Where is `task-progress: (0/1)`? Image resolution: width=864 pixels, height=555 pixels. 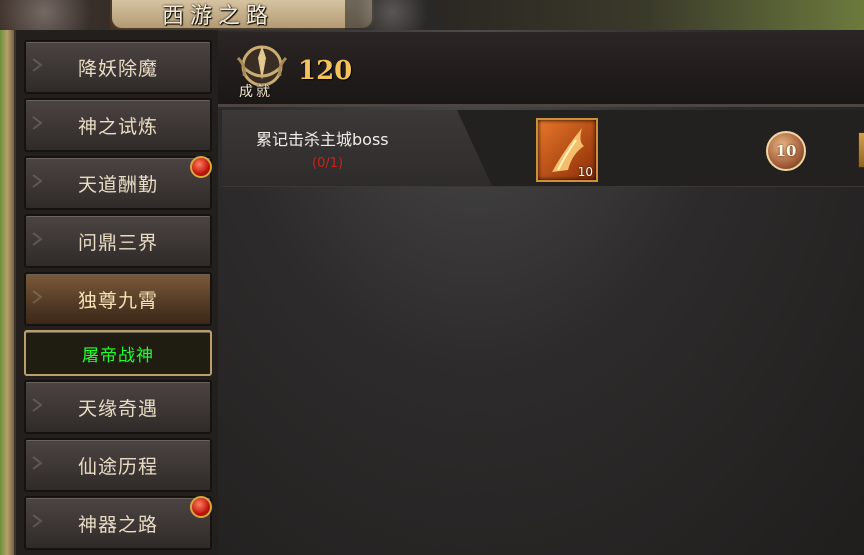 task-progress: (0/1) is located at coordinates (328, 163).